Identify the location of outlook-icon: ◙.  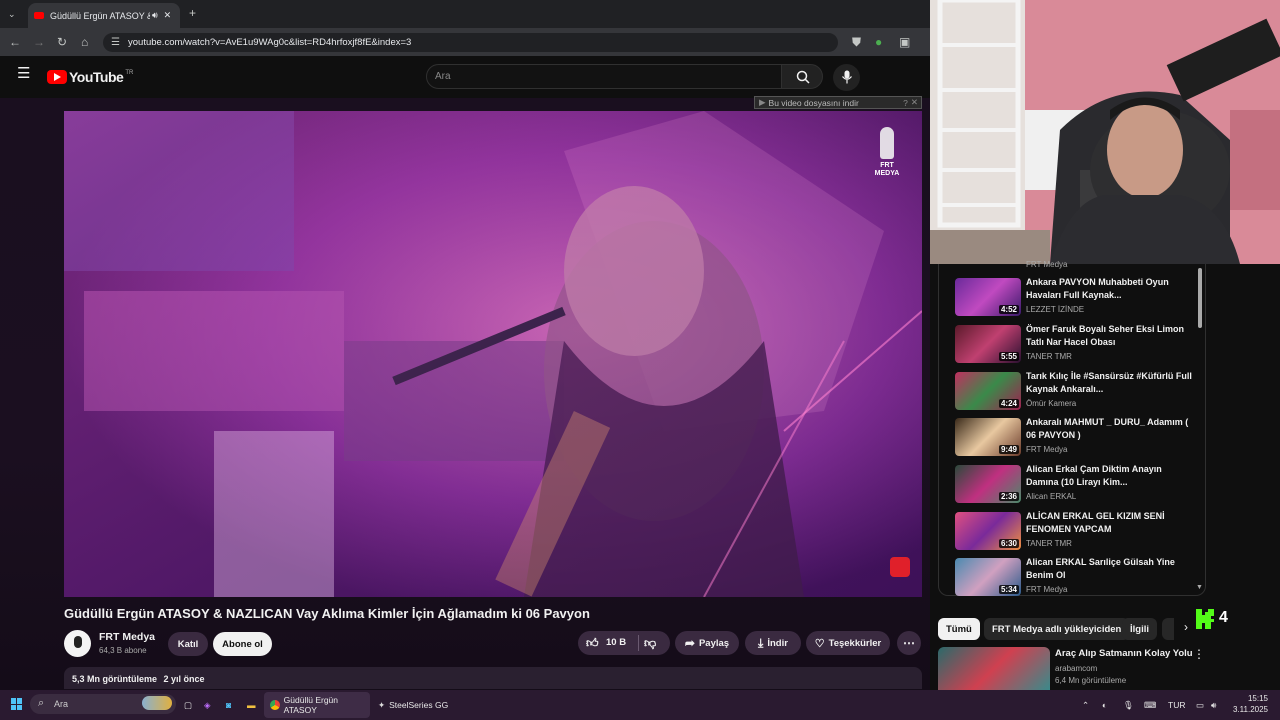
(228, 705).